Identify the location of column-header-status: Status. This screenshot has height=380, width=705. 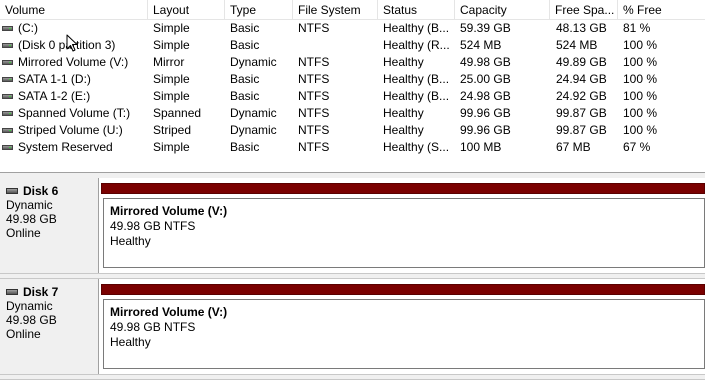
(416, 10).